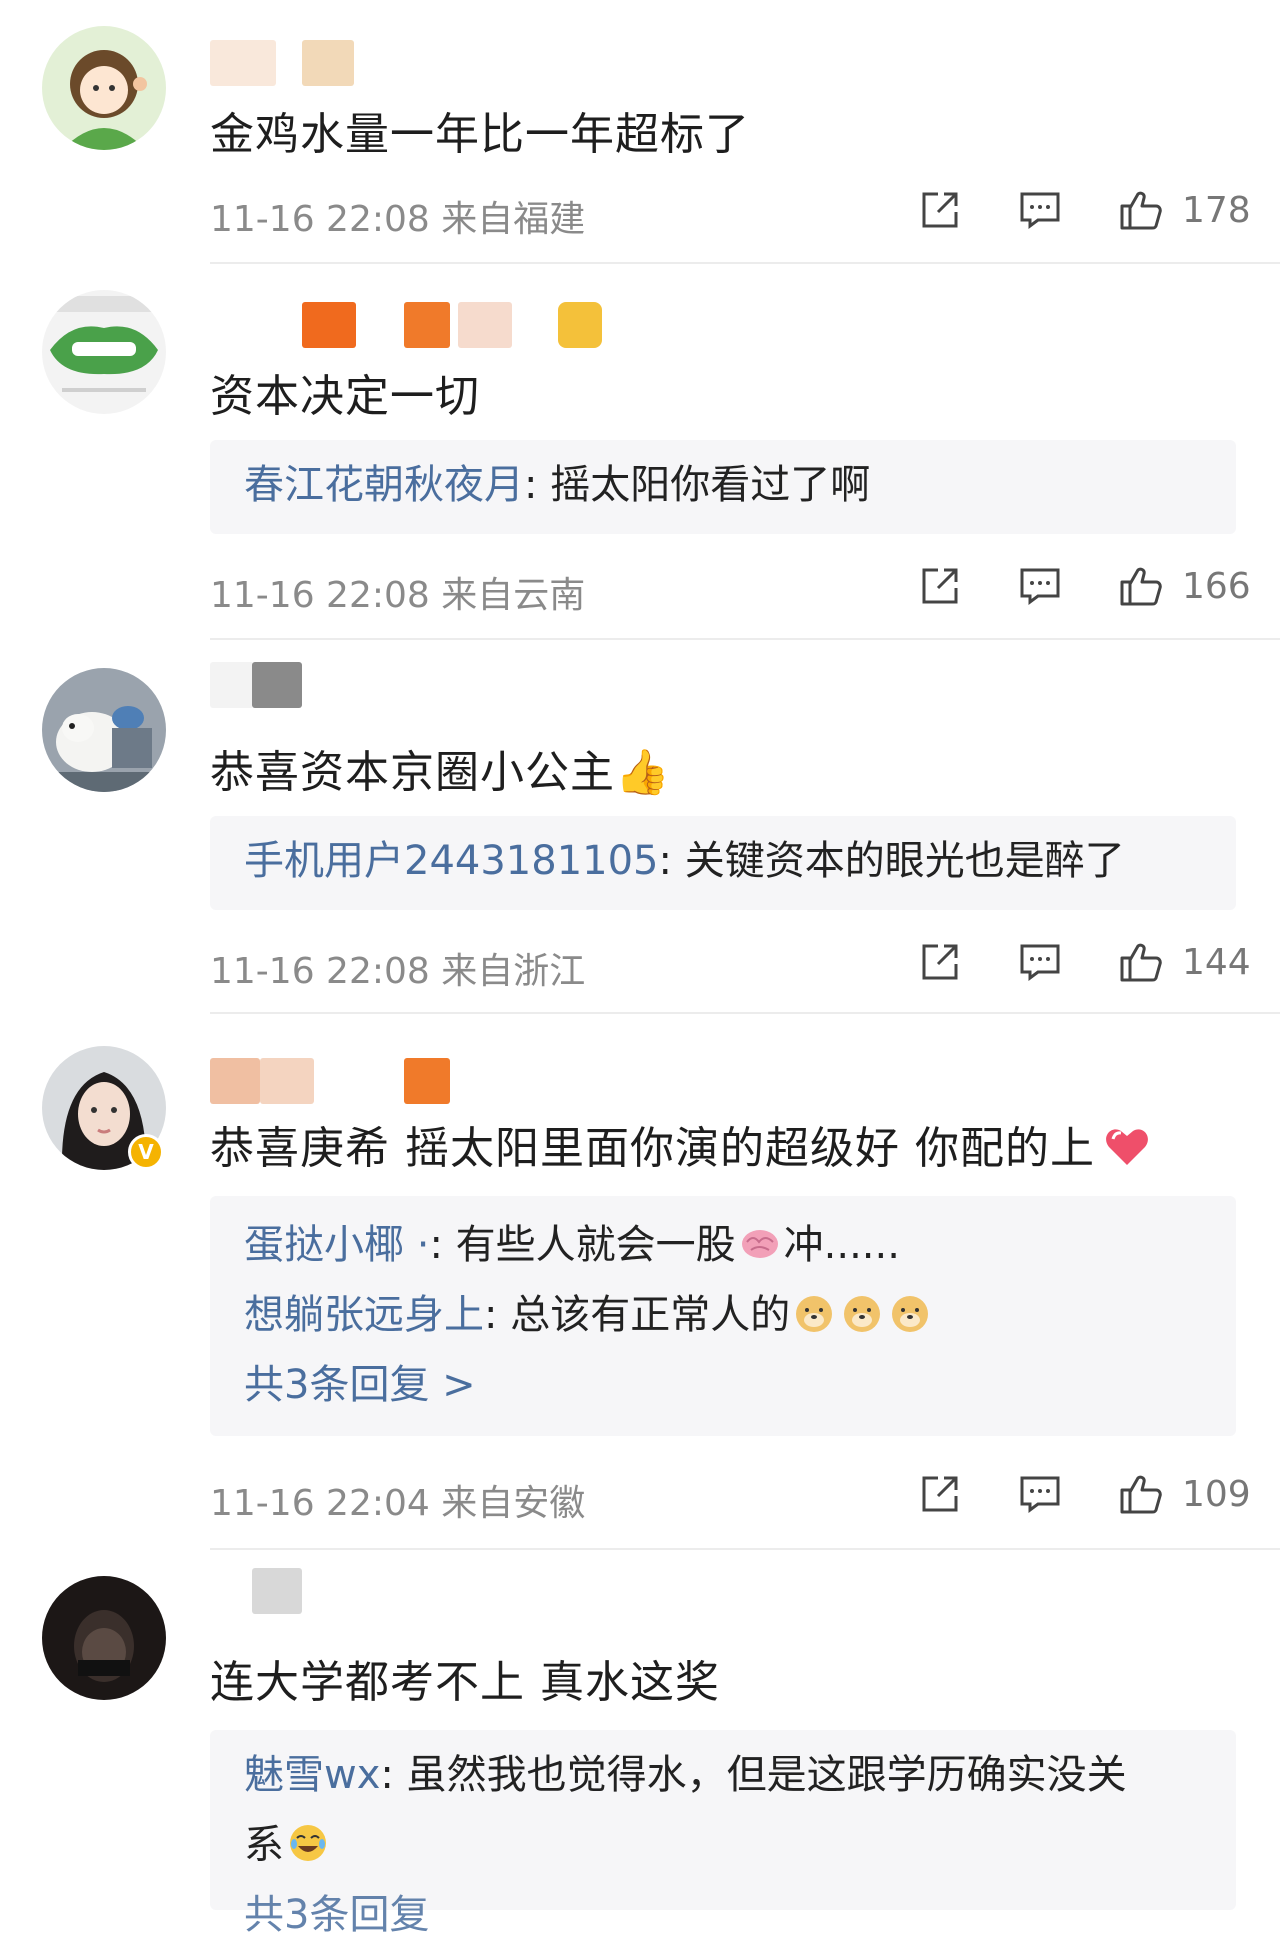 This screenshot has height=1950, width=1280. I want to click on reply-text-line2: 系, so click(264, 1845).